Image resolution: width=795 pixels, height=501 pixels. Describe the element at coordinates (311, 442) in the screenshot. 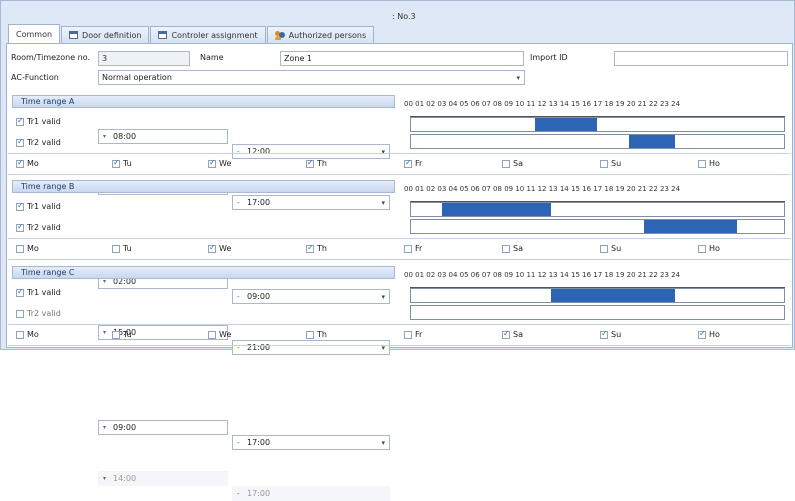

I see `tr1-to-time: - 17:00 ▾` at that location.